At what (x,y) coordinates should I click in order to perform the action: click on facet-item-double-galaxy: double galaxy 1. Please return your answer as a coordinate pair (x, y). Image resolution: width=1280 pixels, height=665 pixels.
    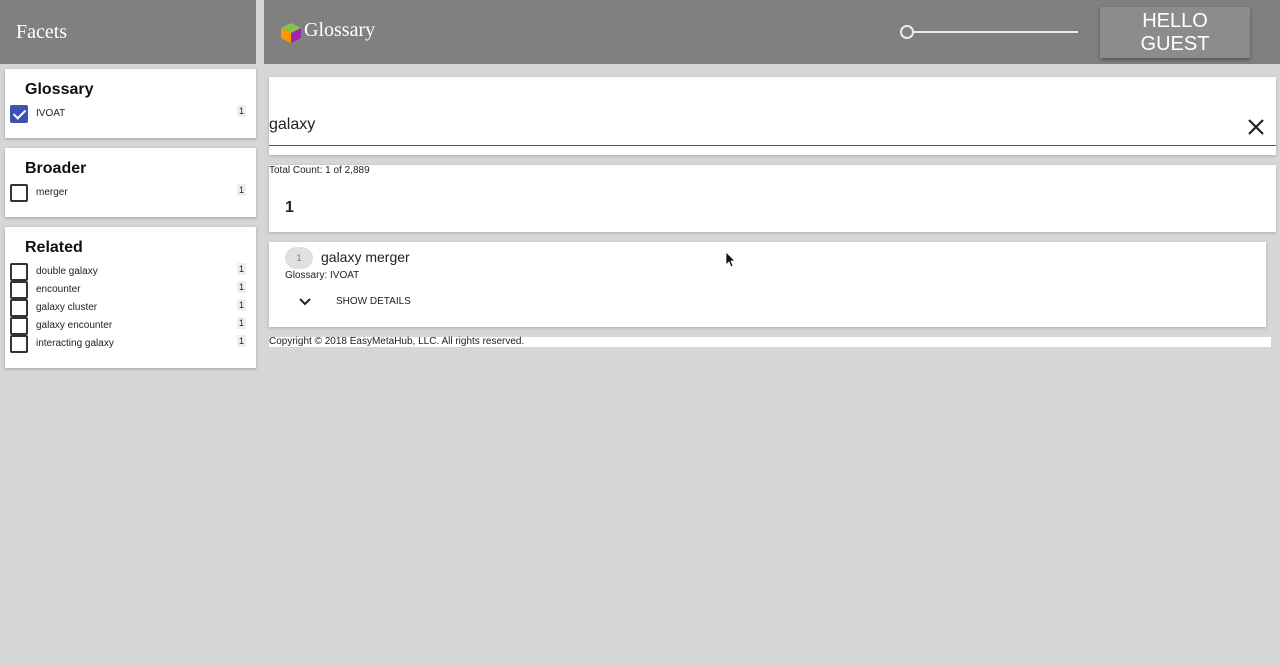
    Looking at the image, I should click on (128, 272).